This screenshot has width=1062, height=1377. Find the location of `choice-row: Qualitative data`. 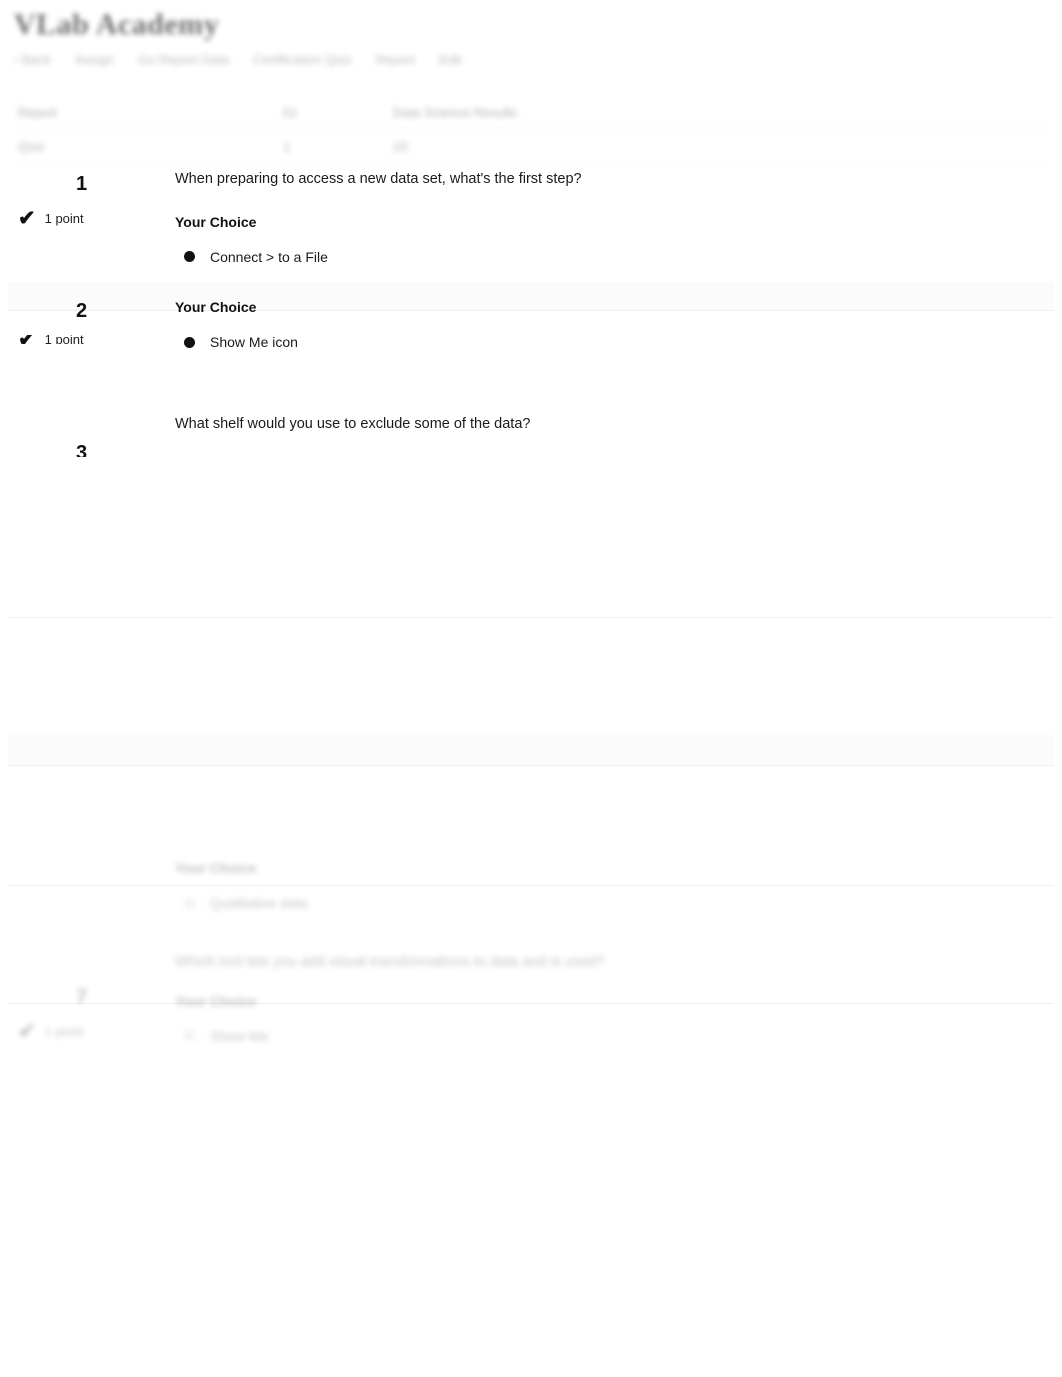

choice-row: Qualitative data is located at coordinates (608, 903).